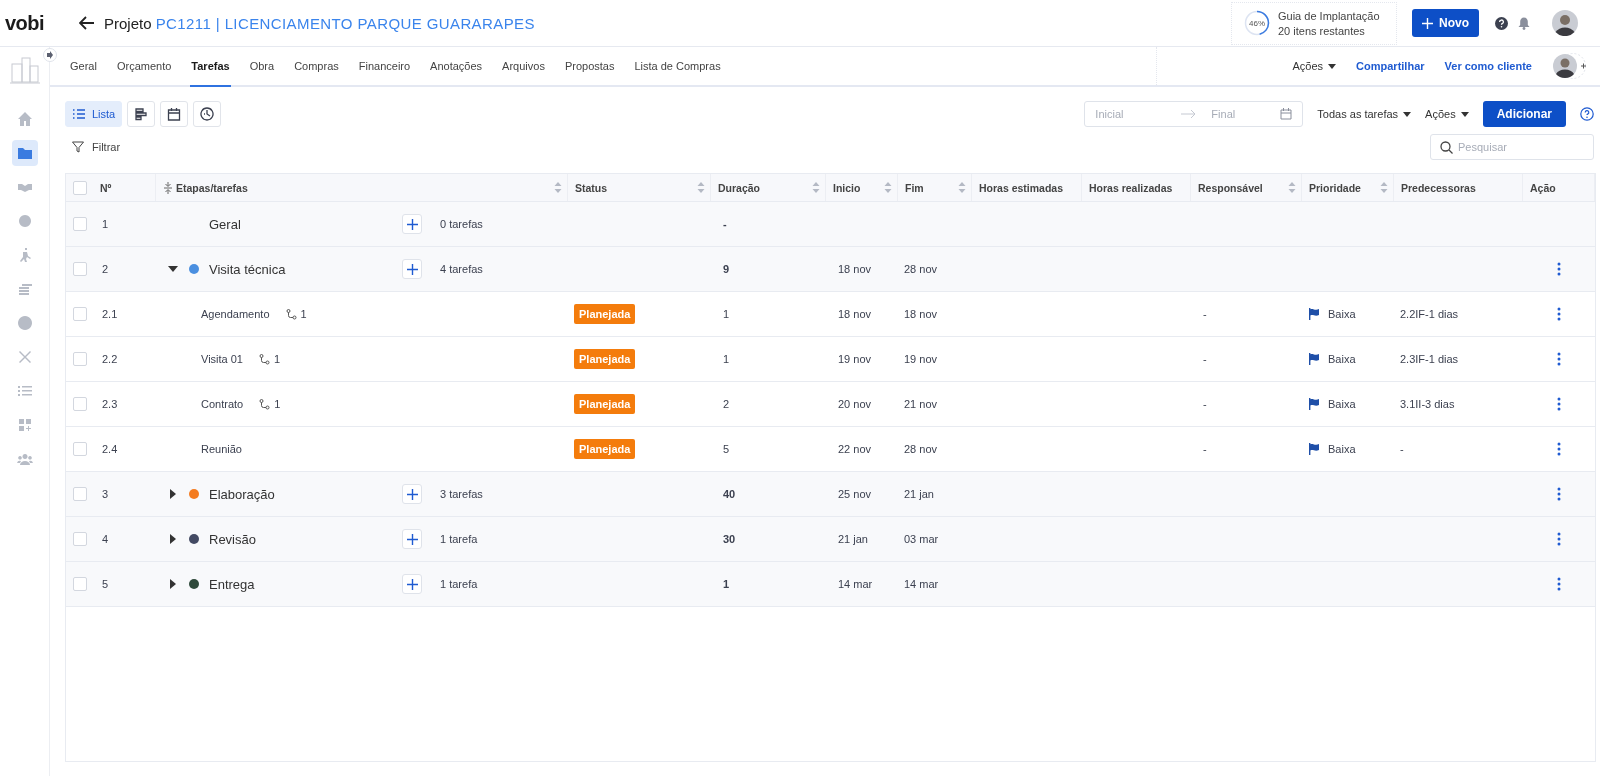  I want to click on tab: Arquivos, so click(523, 67).